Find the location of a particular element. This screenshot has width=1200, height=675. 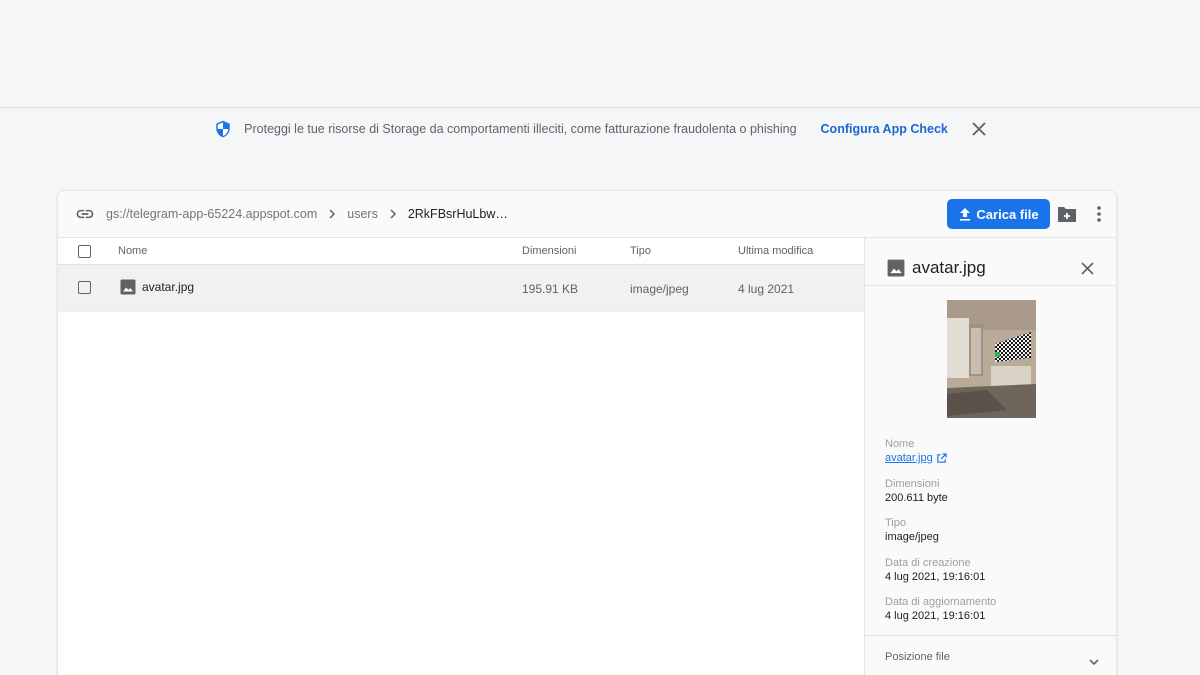

file-location-label: Posizione file is located at coordinates (917, 657).